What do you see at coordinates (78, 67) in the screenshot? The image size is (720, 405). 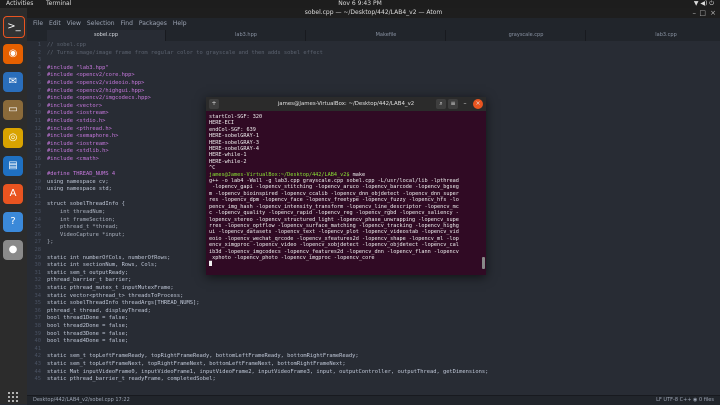 I see `code-line: #include "lab3.hpp"` at bounding box center [78, 67].